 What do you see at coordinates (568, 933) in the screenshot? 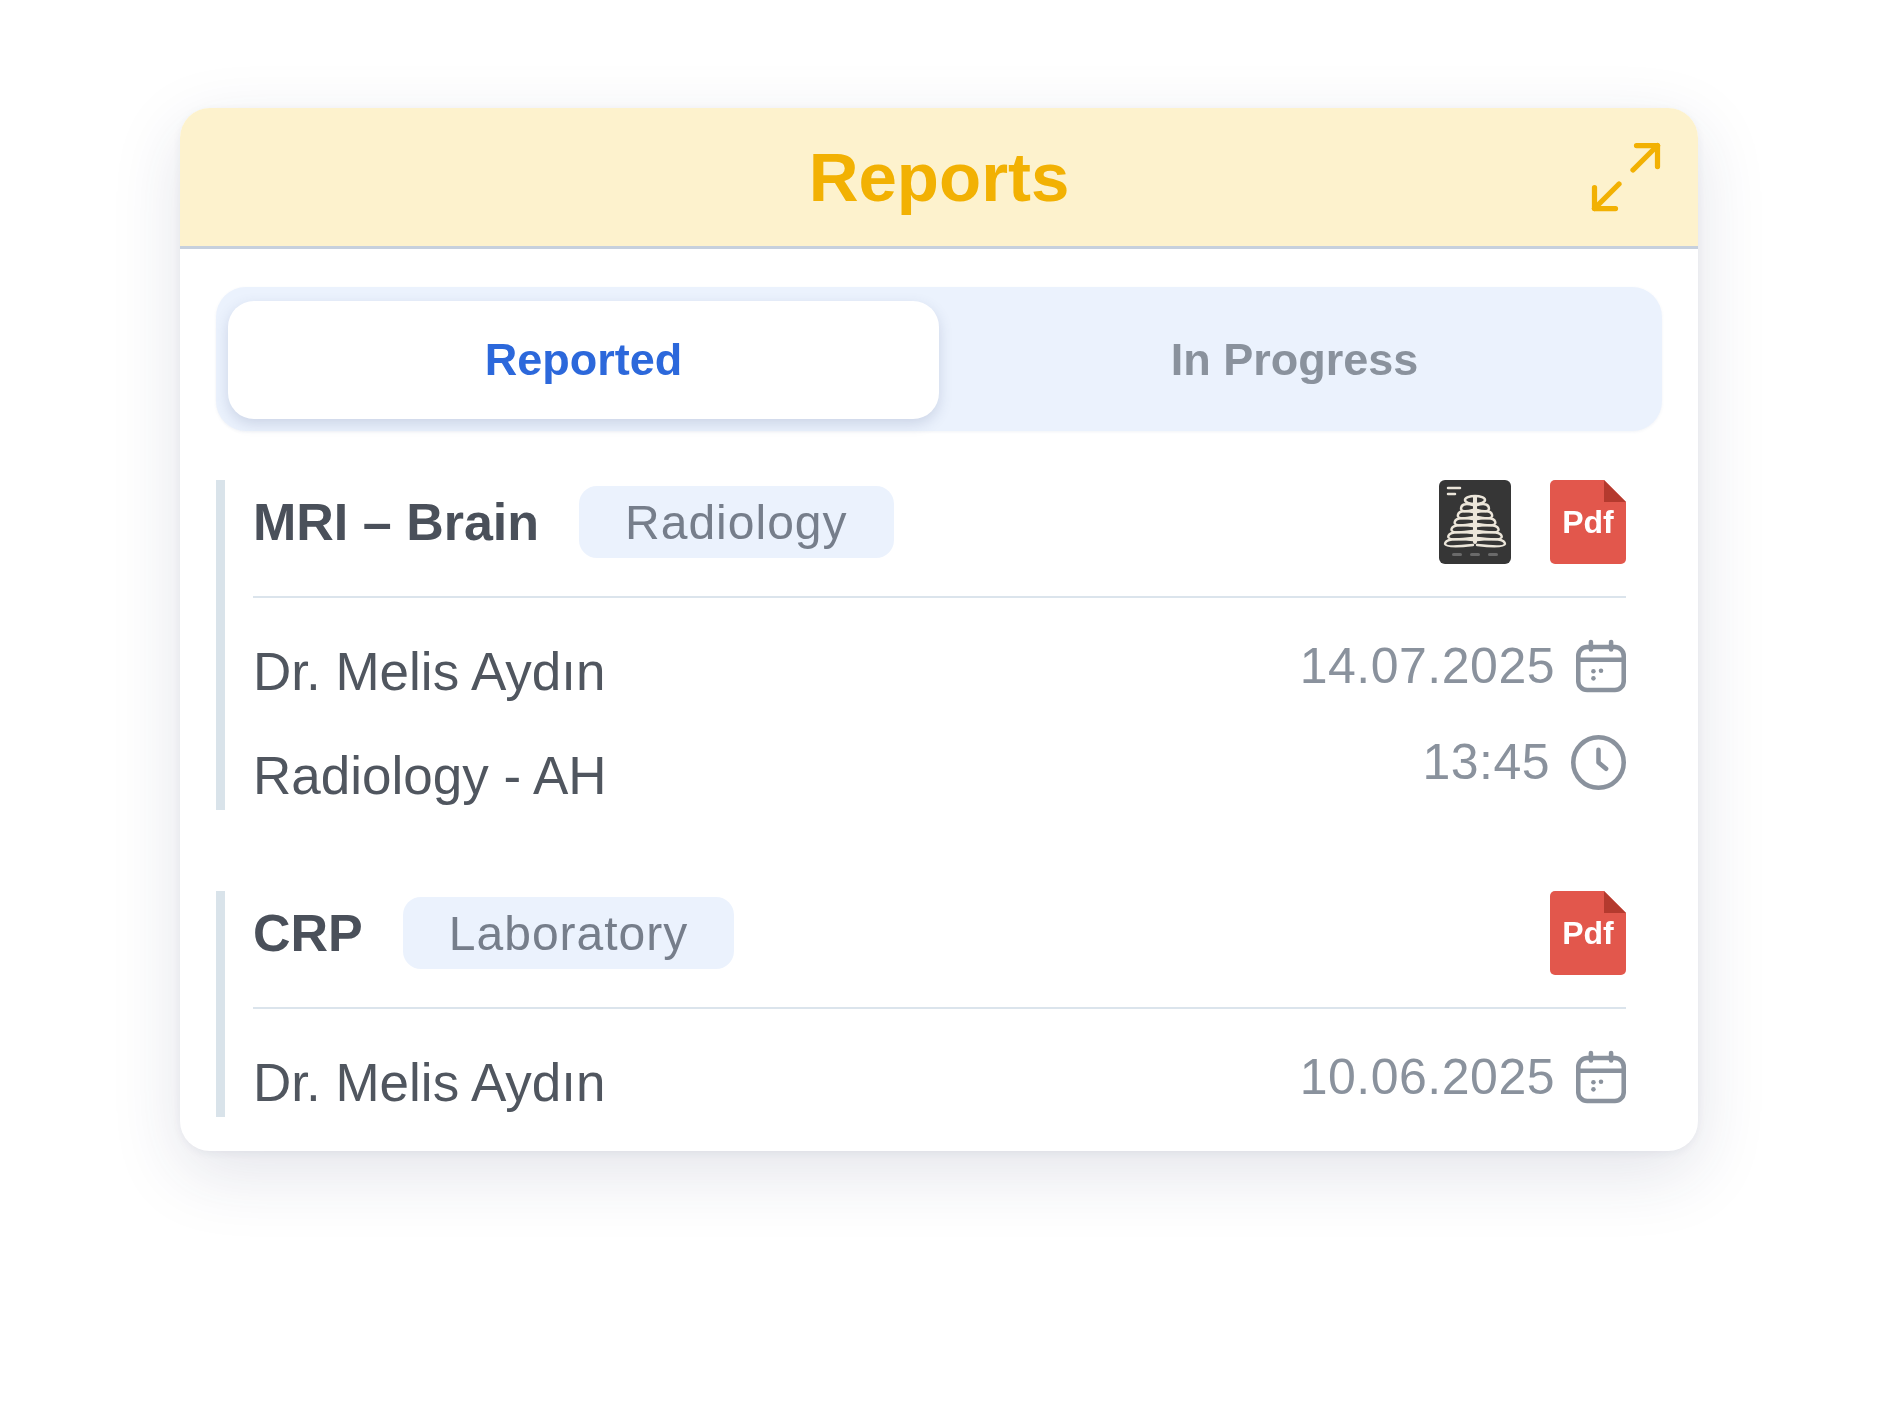
I see `category-tag: Laboratory` at bounding box center [568, 933].